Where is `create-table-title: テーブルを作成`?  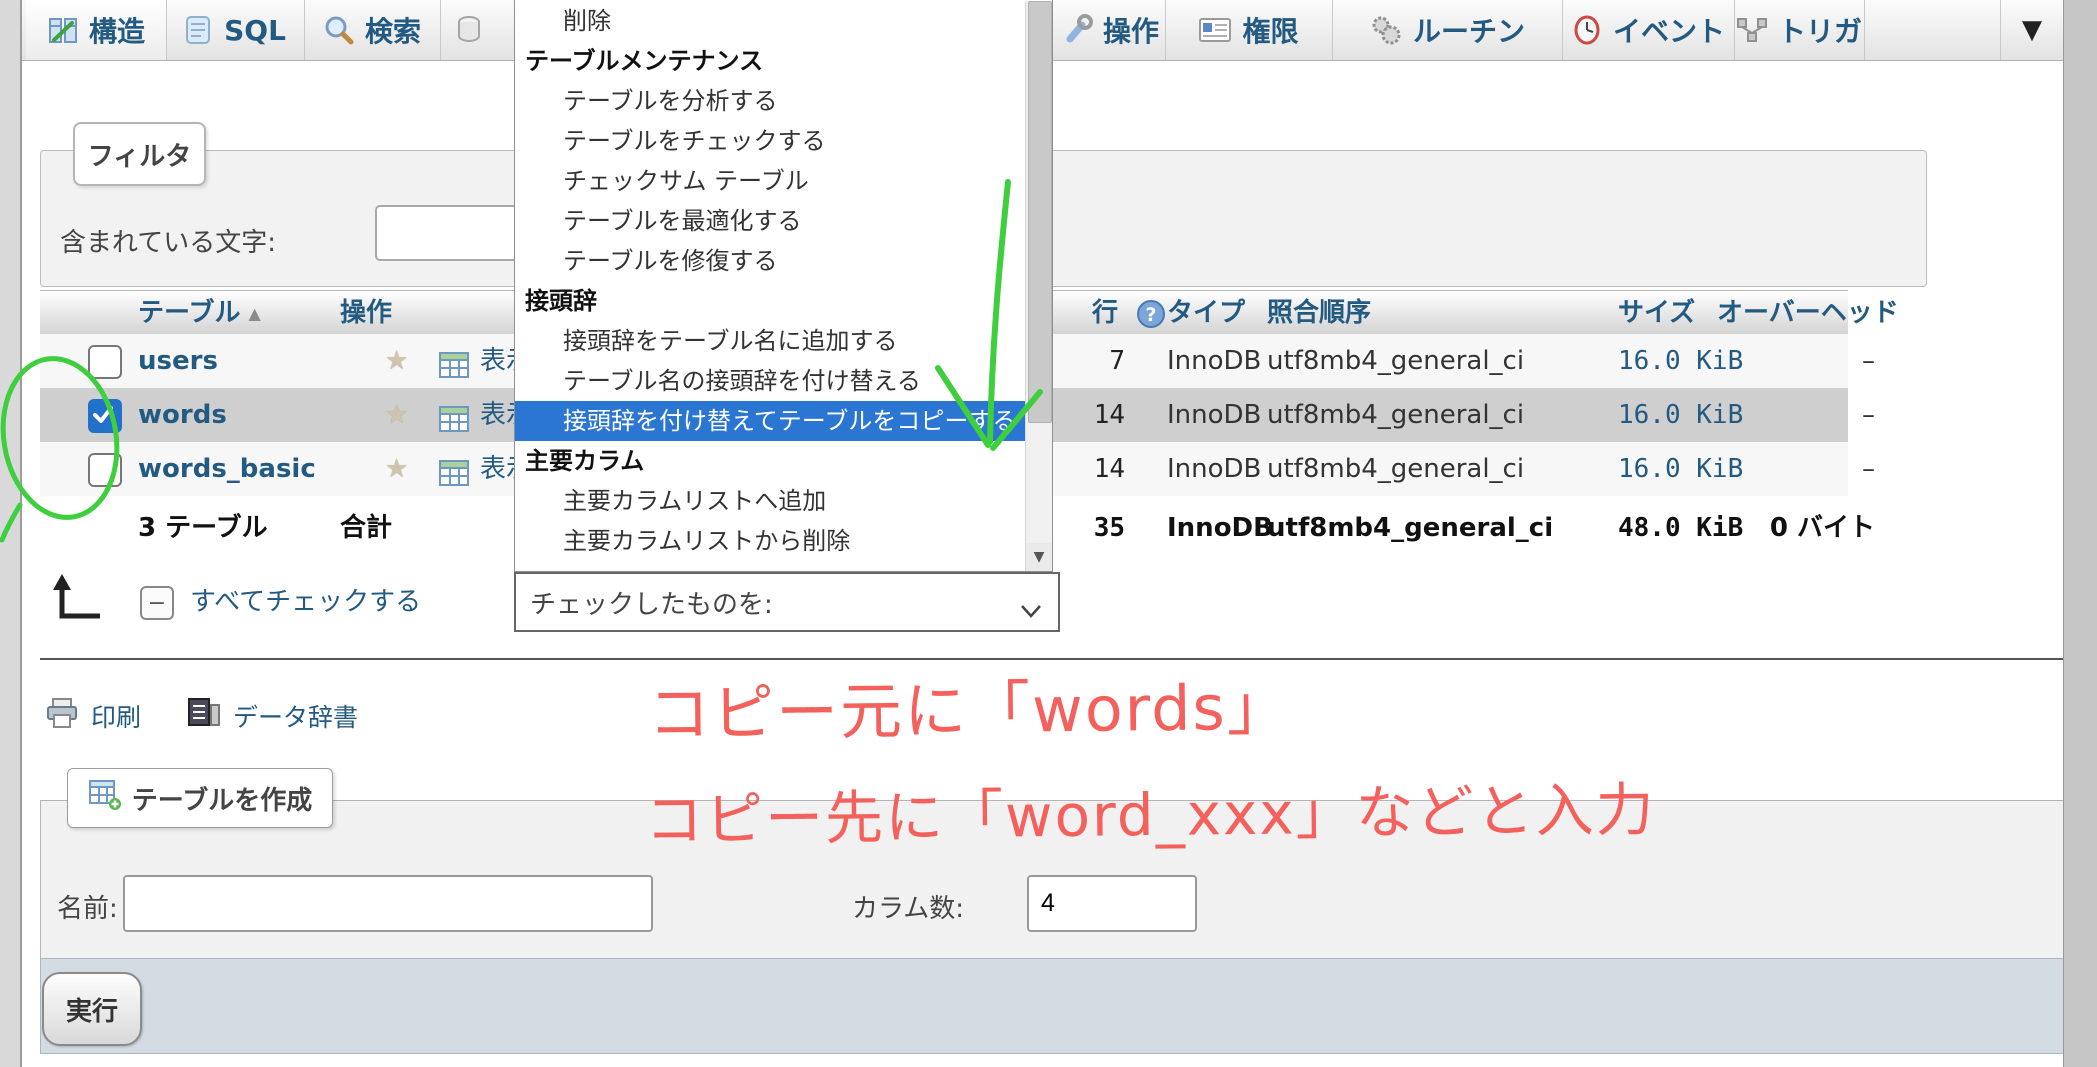
create-table-title: テーブルを作成 is located at coordinates (222, 800).